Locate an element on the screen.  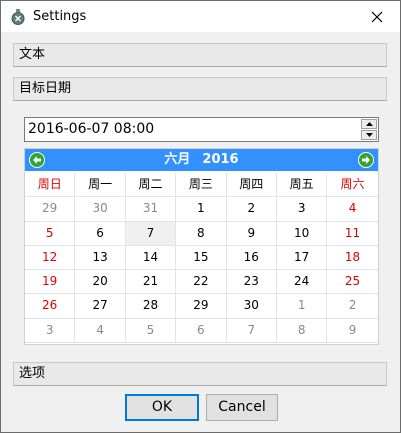
next-month-icon is located at coordinates (366, 160).